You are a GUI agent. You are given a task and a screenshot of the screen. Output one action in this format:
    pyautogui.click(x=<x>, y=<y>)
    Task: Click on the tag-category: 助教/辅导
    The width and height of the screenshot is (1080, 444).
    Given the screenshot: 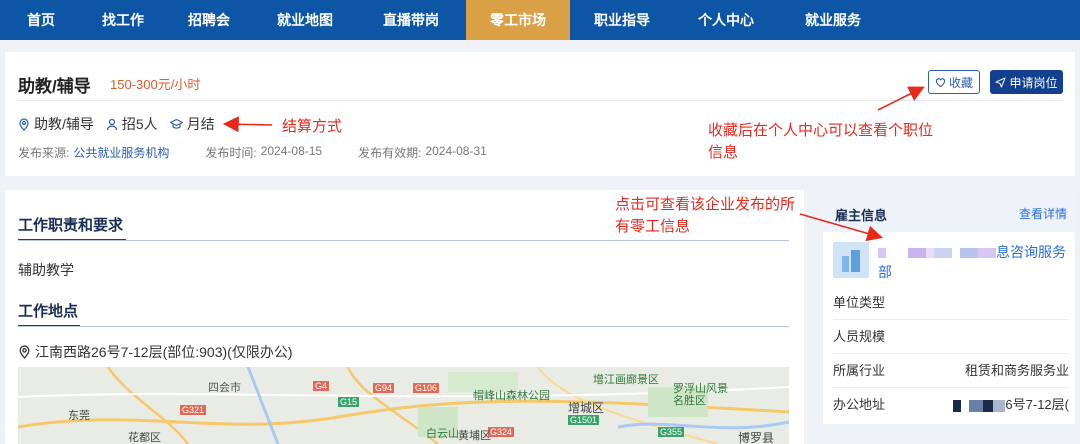 What is the action you would take?
    pyautogui.click(x=56, y=124)
    